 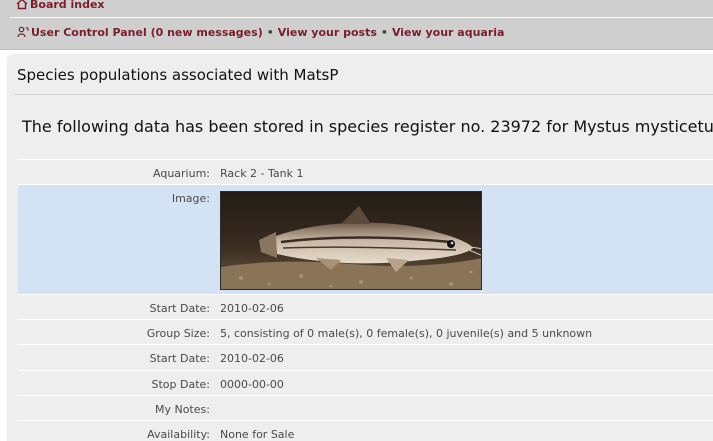 I want to click on aquarium-label: Aquarium:, so click(x=181, y=173).